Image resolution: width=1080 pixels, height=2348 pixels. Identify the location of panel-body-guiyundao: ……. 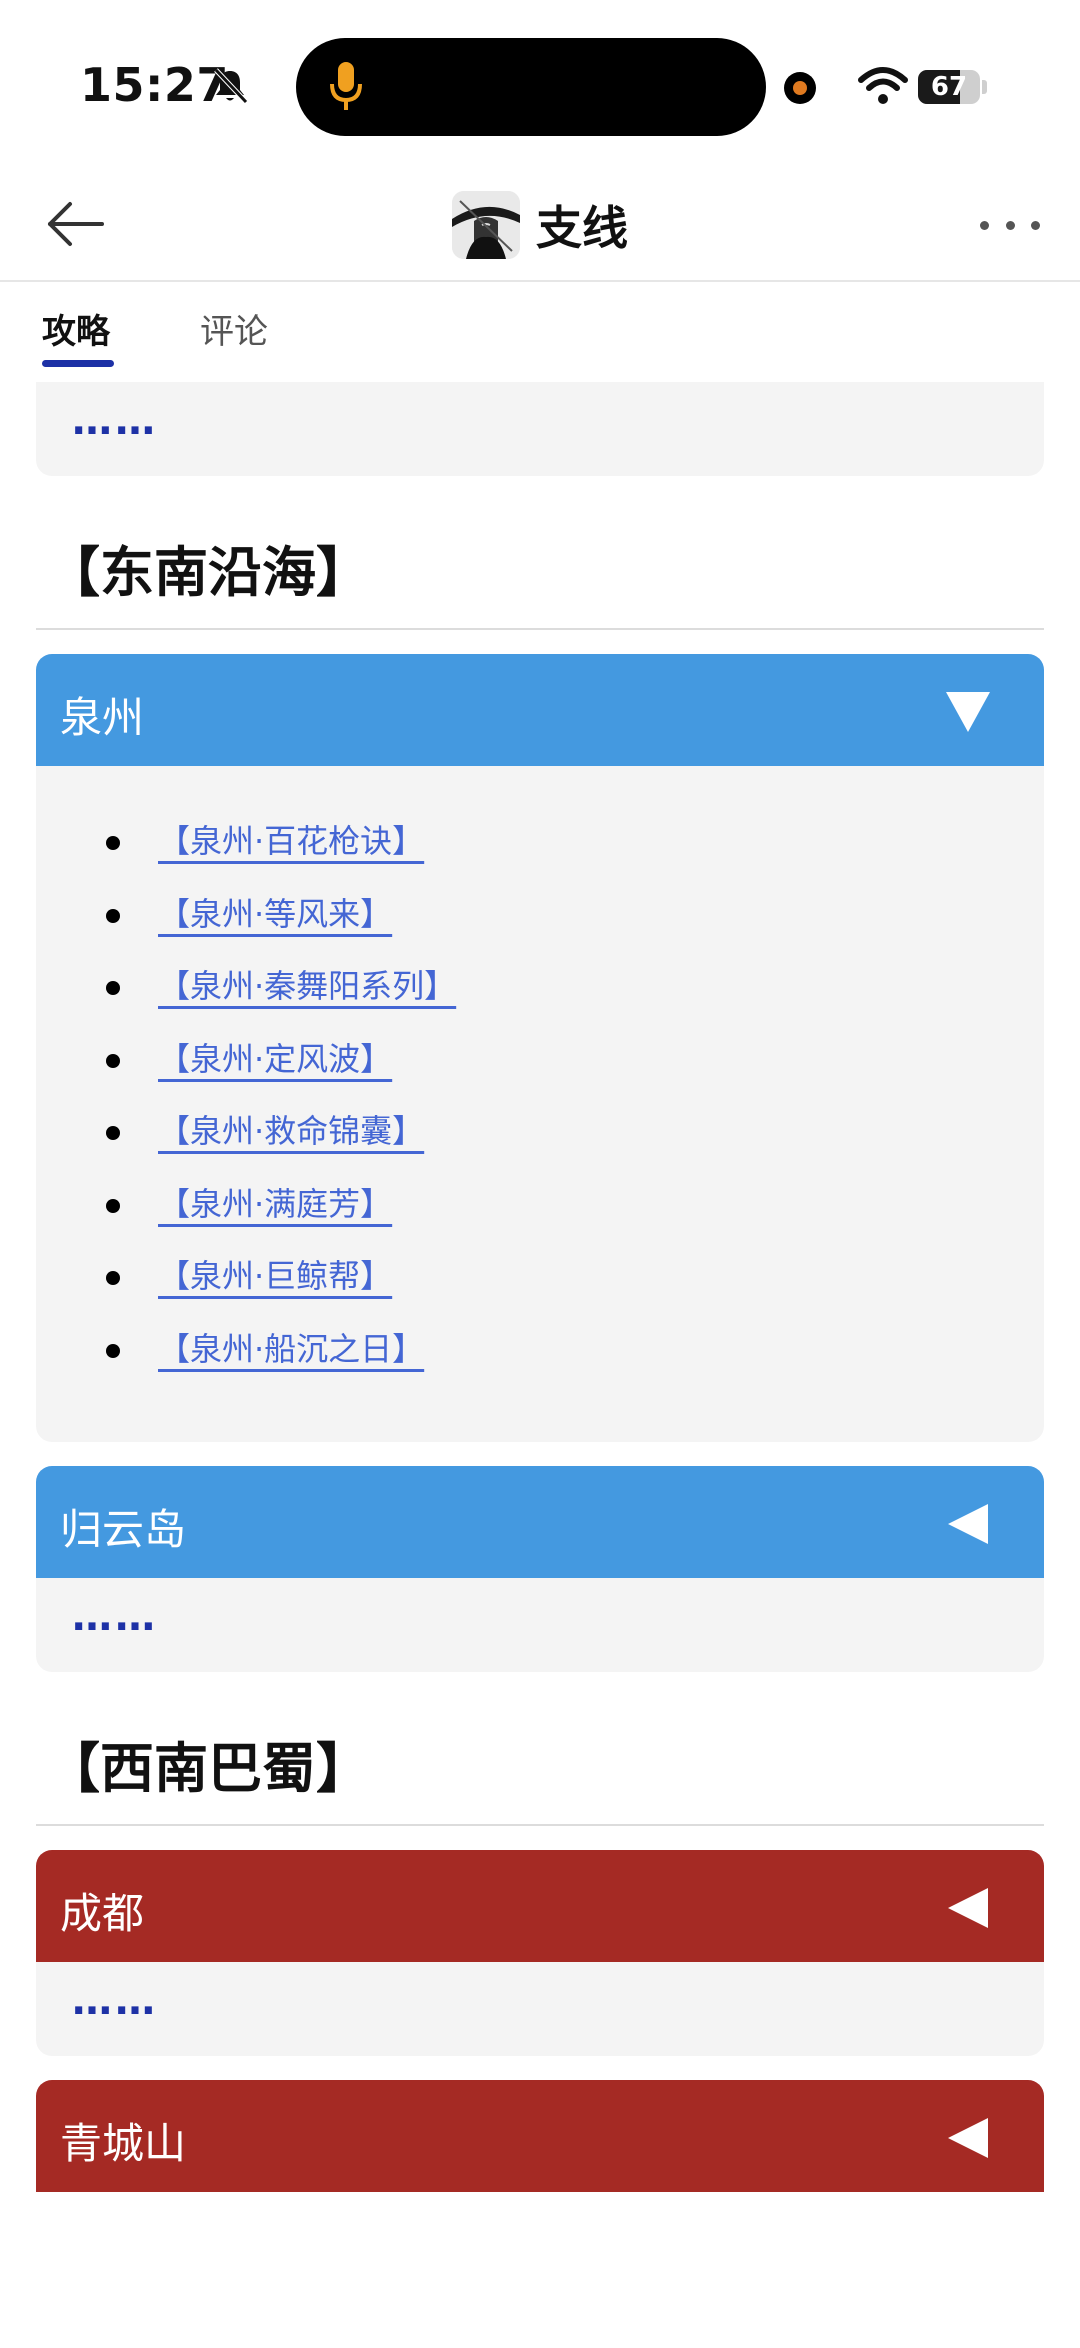
(540, 1625).